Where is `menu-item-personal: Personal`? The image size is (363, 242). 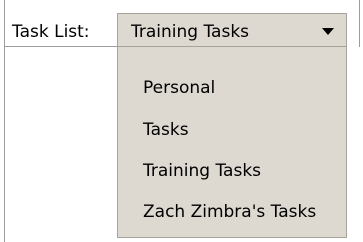 menu-item-personal: Personal is located at coordinates (179, 88).